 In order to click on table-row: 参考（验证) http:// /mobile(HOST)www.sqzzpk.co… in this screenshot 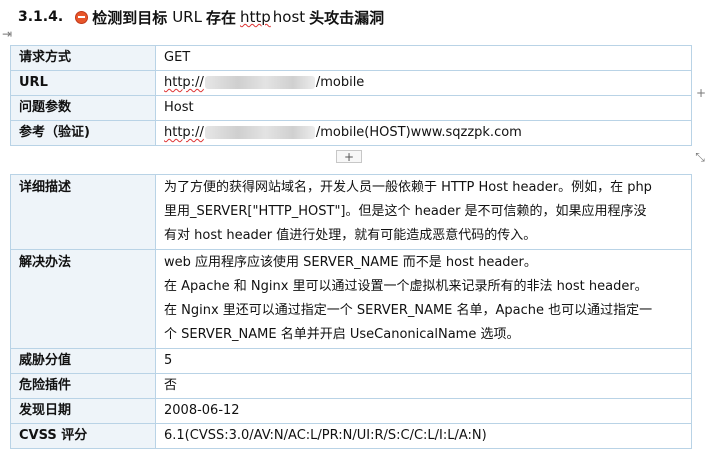, I will do `click(351, 133)`.